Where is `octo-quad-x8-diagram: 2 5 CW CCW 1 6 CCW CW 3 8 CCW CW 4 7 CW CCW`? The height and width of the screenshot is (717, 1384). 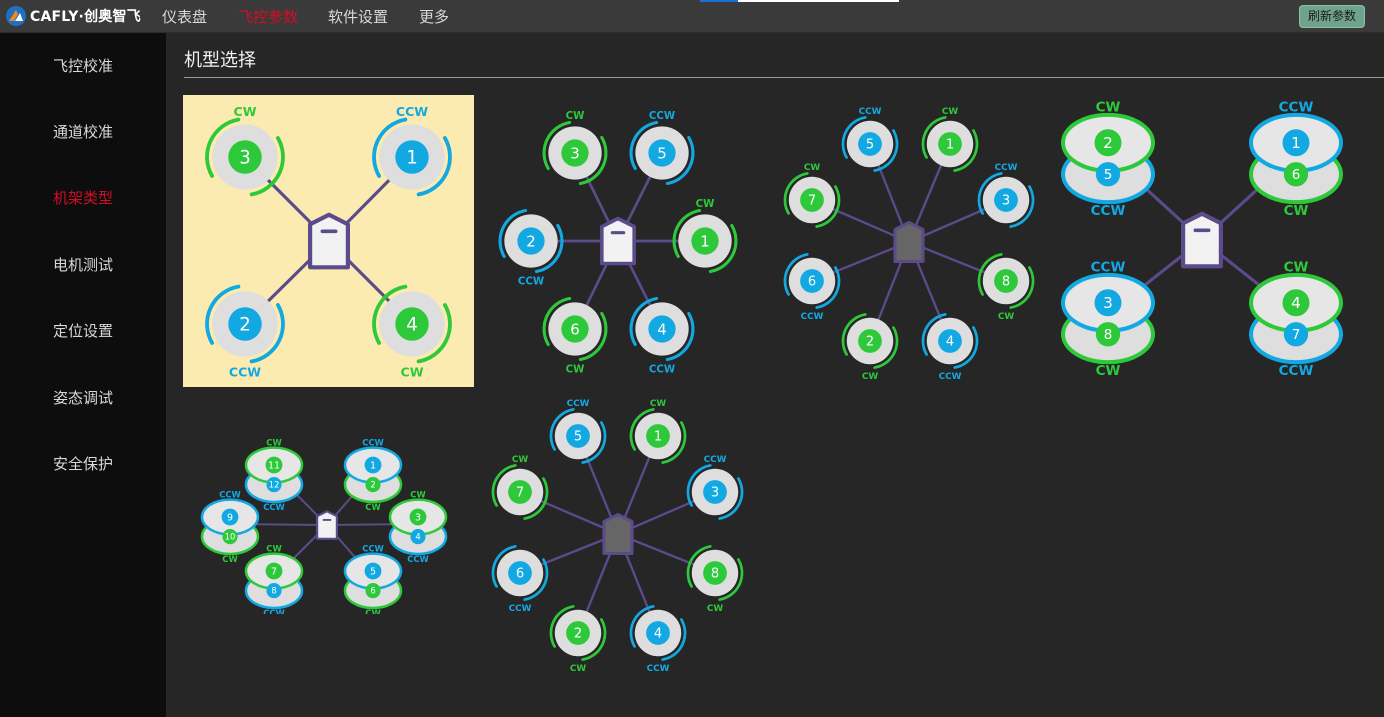 octo-quad-x8-diagram: 2 5 CW CCW 1 6 CCW CW 3 8 CCW CW 4 7 CW CCW is located at coordinates (1202, 239).